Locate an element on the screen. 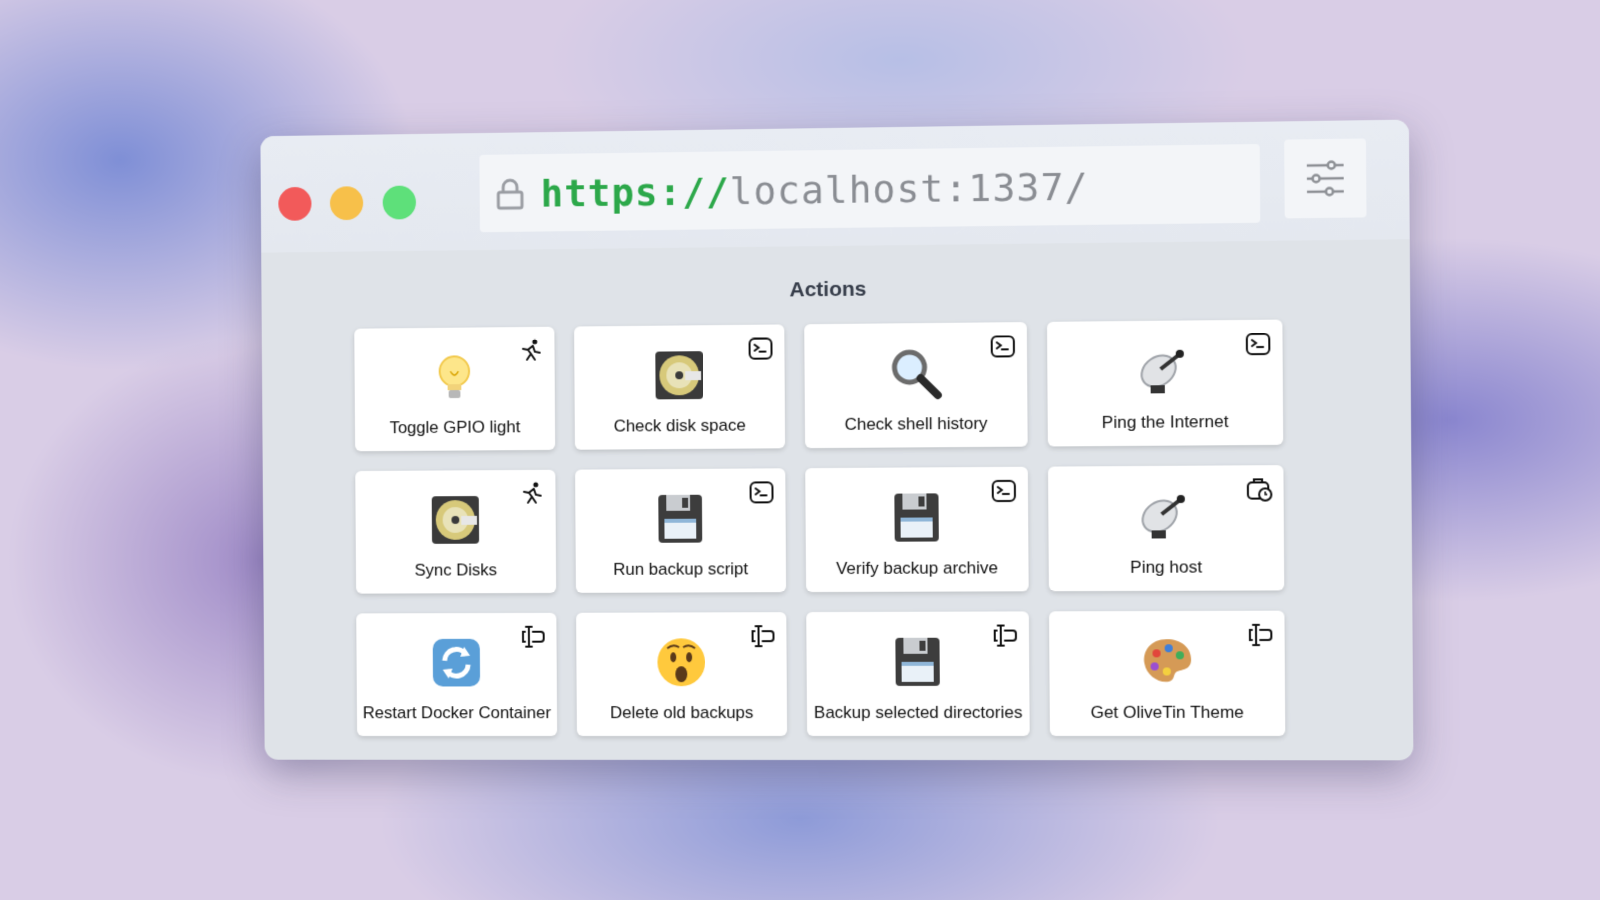  url-scheme: https:// is located at coordinates (634, 192).